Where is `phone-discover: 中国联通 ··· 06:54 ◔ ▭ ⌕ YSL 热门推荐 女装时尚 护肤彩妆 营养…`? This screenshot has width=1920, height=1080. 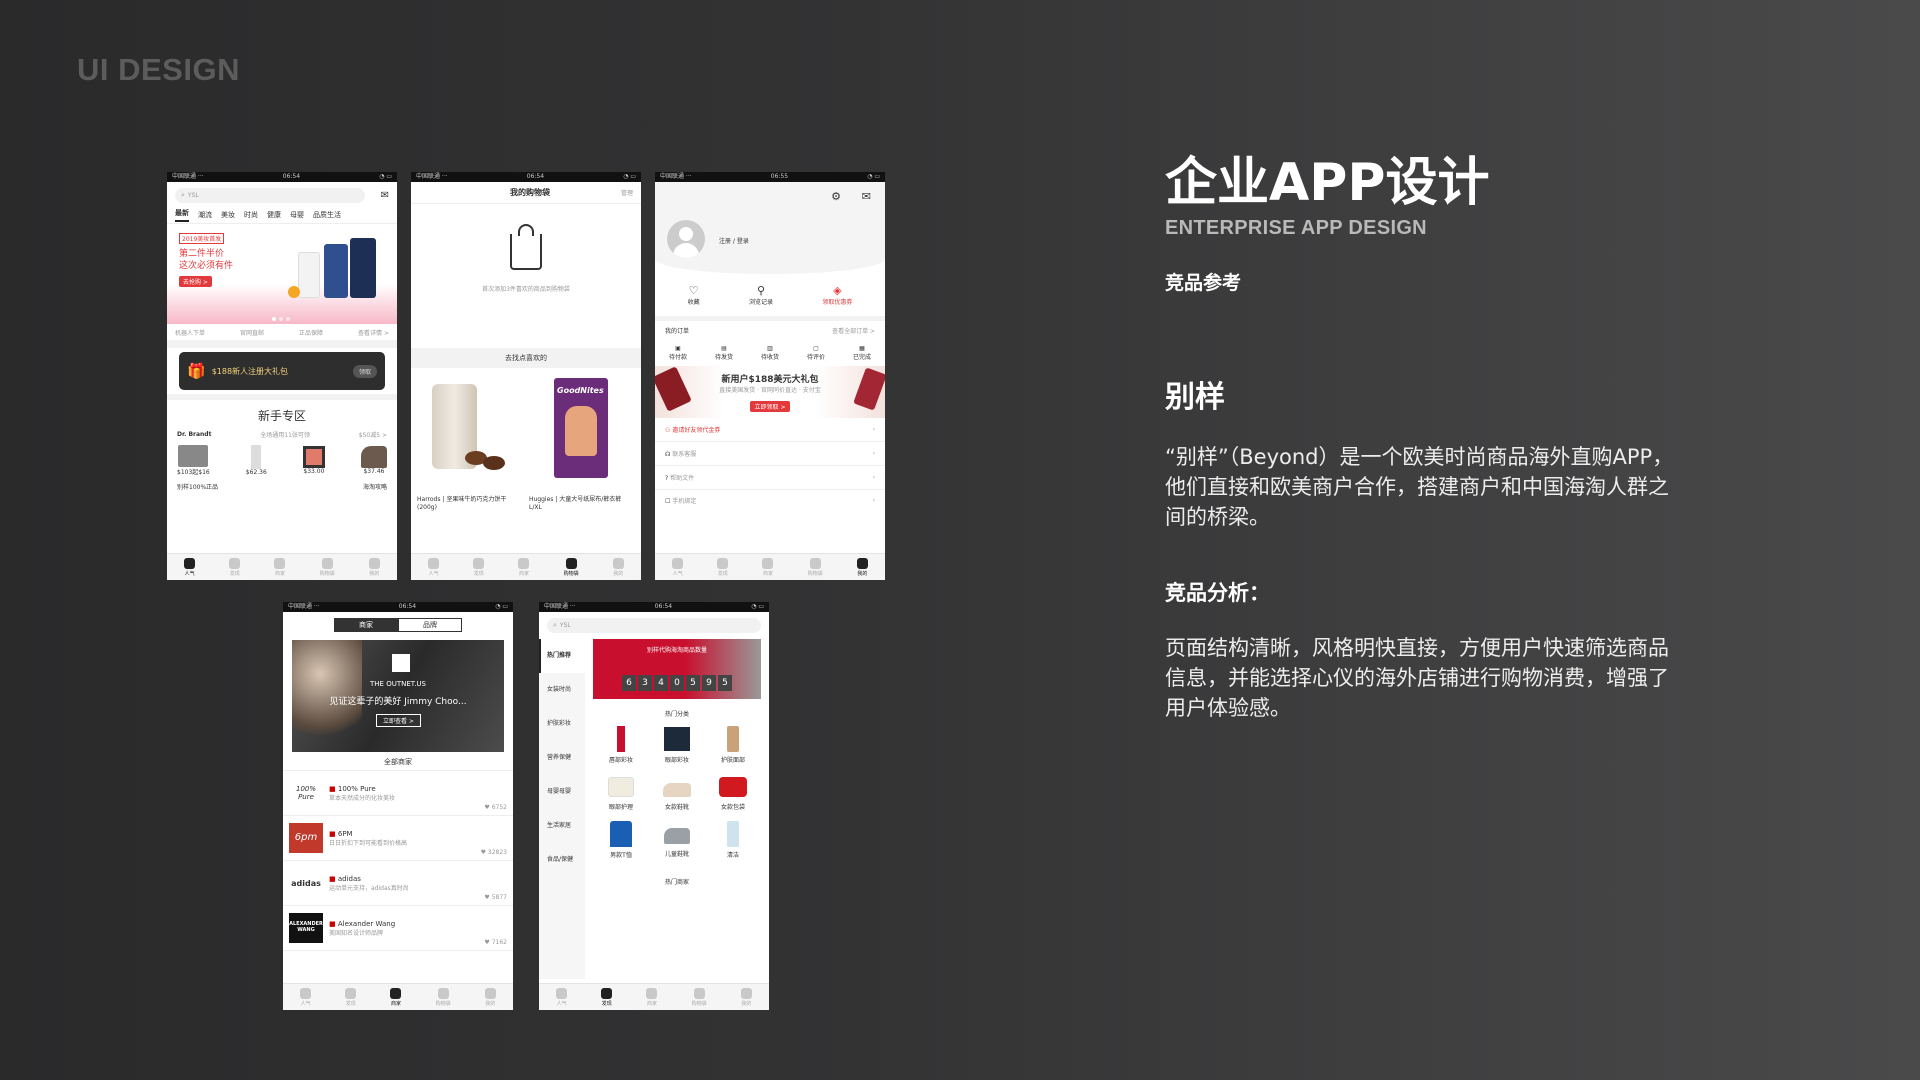
phone-discover: 中国联通 ··· 06:54 ◔ ▭ ⌕ YSL 热门推荐 女装时尚 护肤彩妆 营养… is located at coordinates (654, 806).